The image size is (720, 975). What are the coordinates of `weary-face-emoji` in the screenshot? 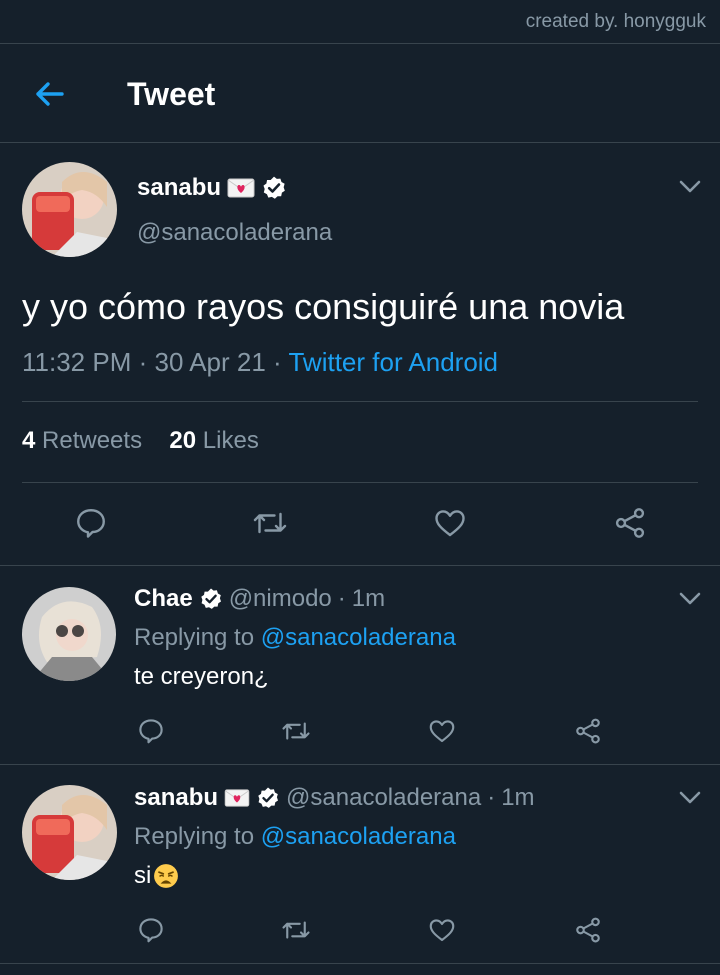 It's located at (166, 876).